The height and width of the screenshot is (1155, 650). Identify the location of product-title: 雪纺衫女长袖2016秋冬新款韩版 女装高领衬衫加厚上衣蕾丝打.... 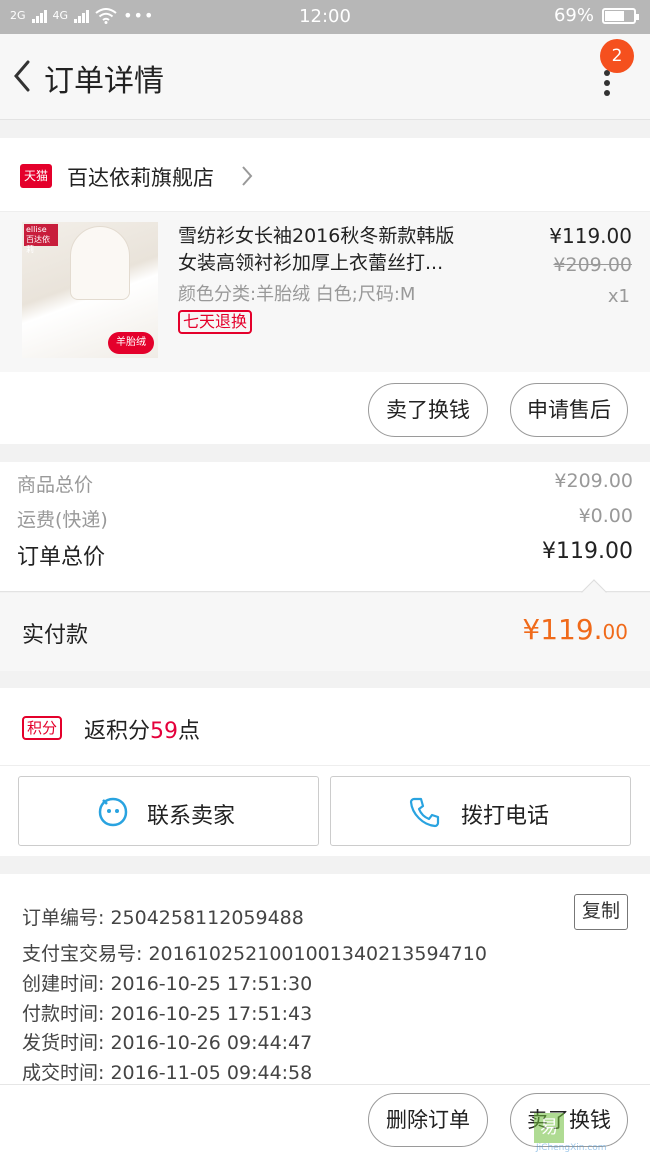
(343, 250).